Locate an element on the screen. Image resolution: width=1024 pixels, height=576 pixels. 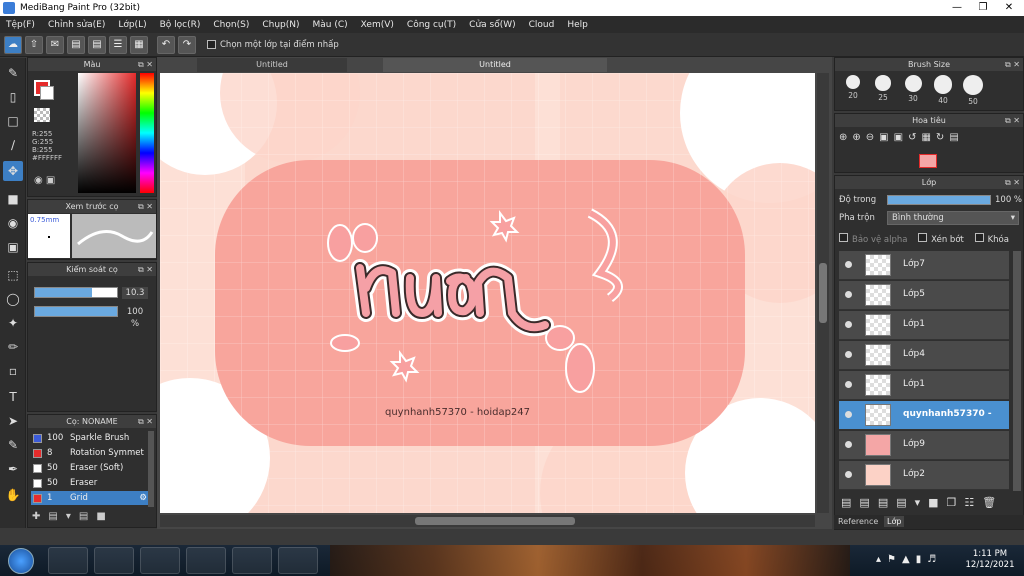
explorer-icon is located at coordinates (114, 560).